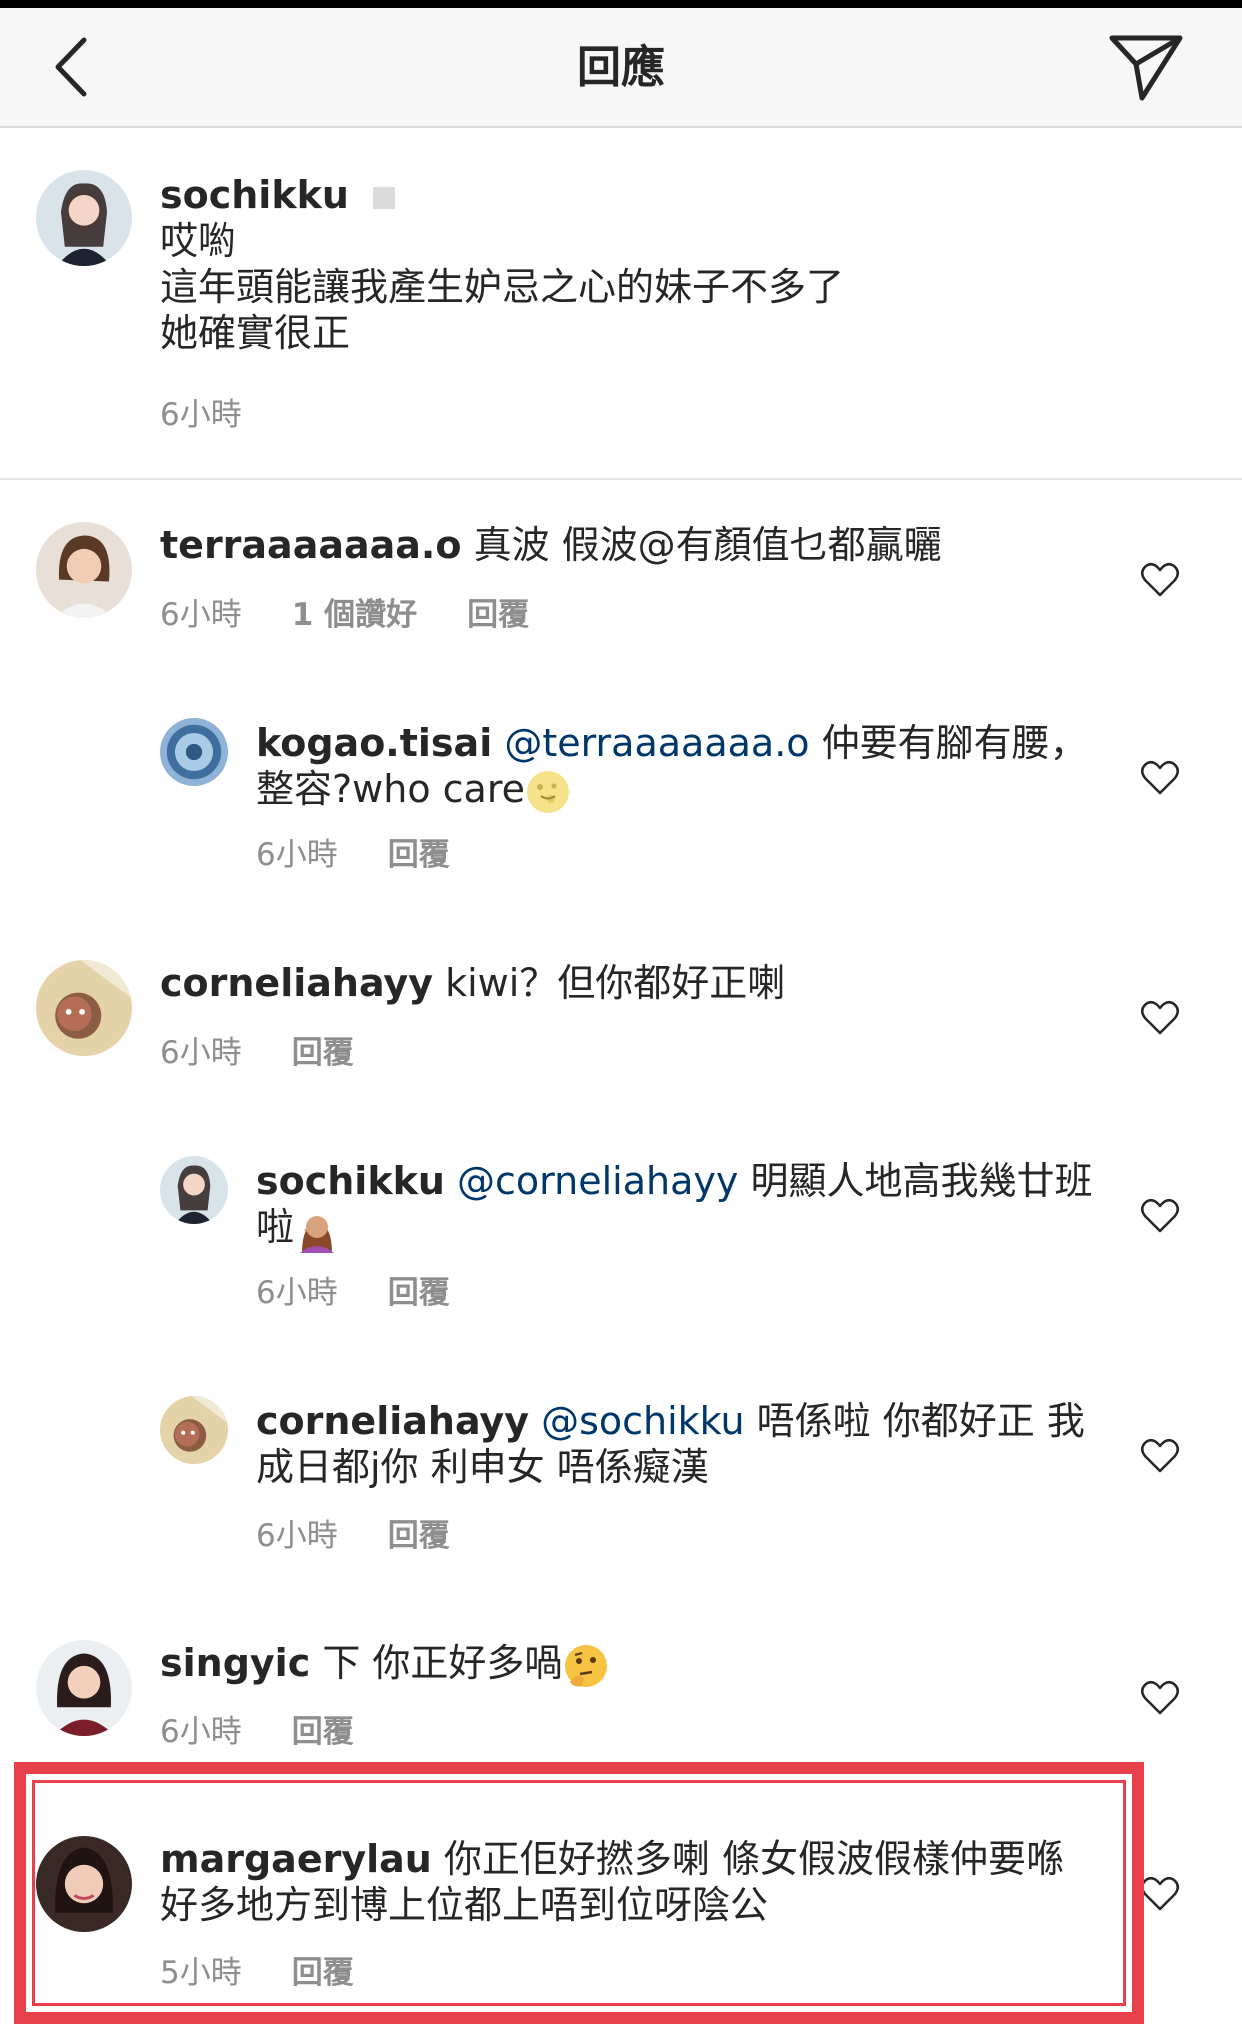  I want to click on mention-link: @sochikku, so click(643, 1421).